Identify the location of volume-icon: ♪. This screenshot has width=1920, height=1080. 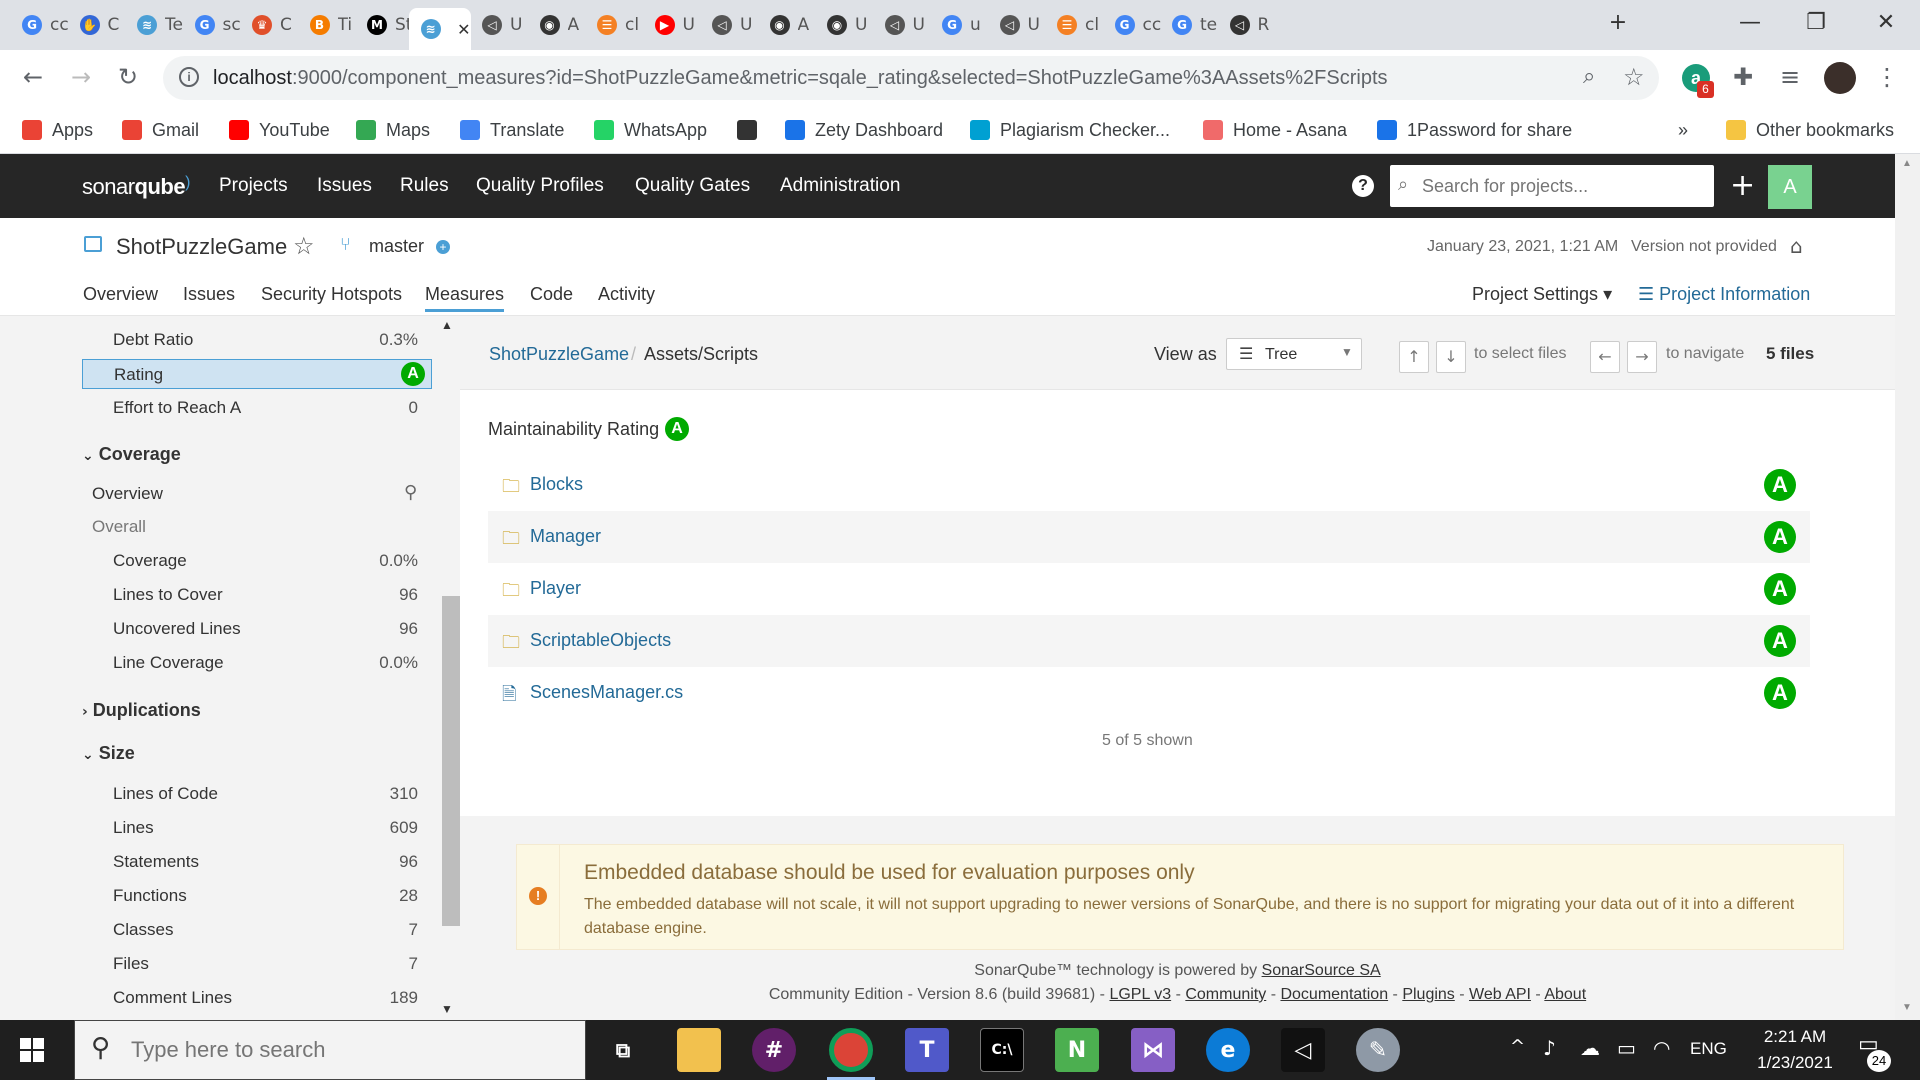
(1549, 1048).